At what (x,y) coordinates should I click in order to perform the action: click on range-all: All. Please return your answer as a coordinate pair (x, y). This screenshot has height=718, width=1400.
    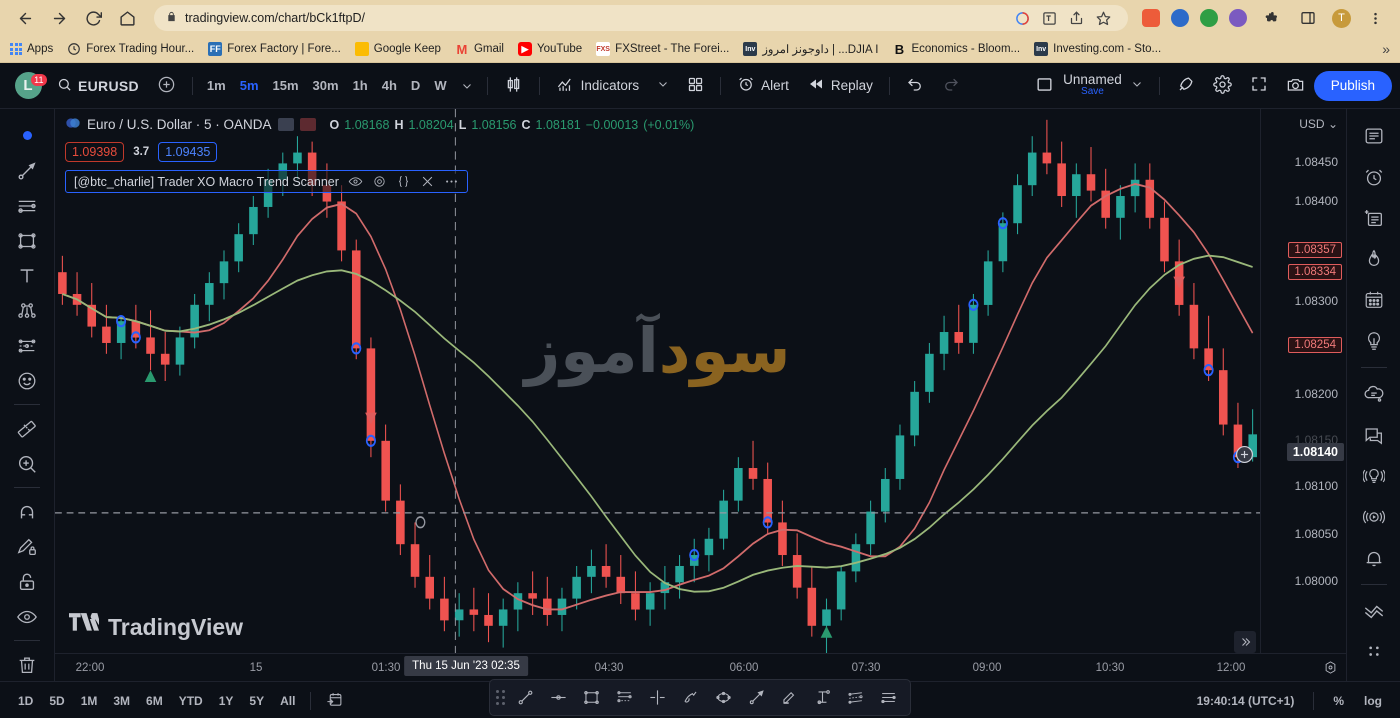
    Looking at the image, I should click on (287, 701).